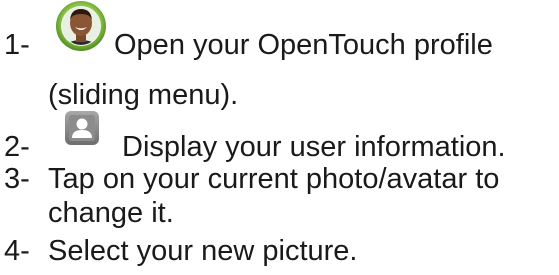  What do you see at coordinates (17, 179) in the screenshot?
I see `step-number: 3-` at bounding box center [17, 179].